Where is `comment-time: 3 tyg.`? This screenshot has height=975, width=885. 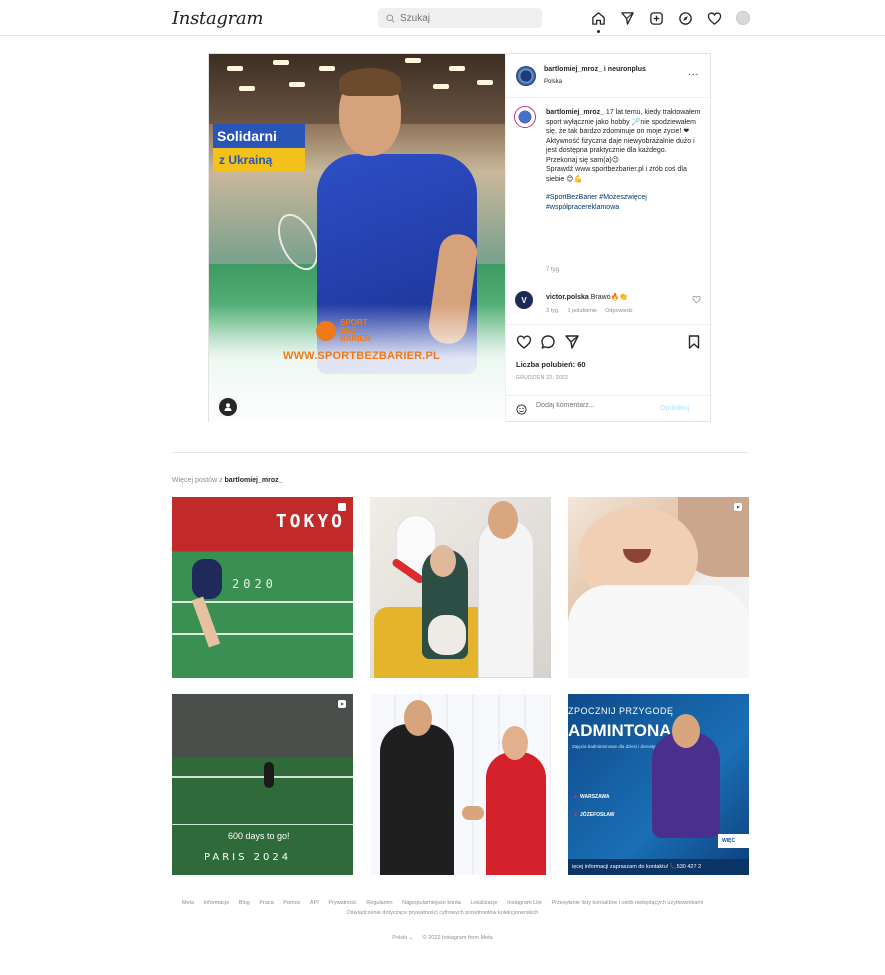 comment-time: 3 tyg. is located at coordinates (553, 311).